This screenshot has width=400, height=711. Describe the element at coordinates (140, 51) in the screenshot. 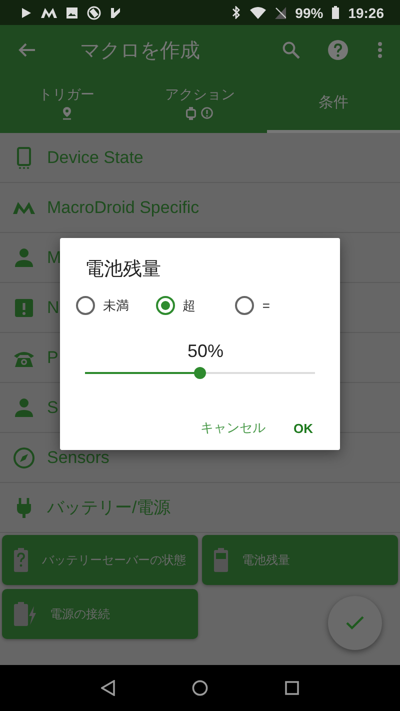

I see `toolbar-title: マクロを作成` at that location.